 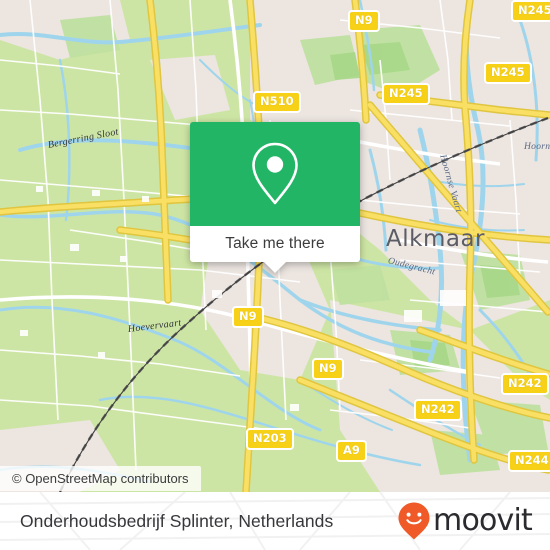 What do you see at coordinates (277, 102) in the screenshot?
I see `road-shield-n510: N510` at bounding box center [277, 102].